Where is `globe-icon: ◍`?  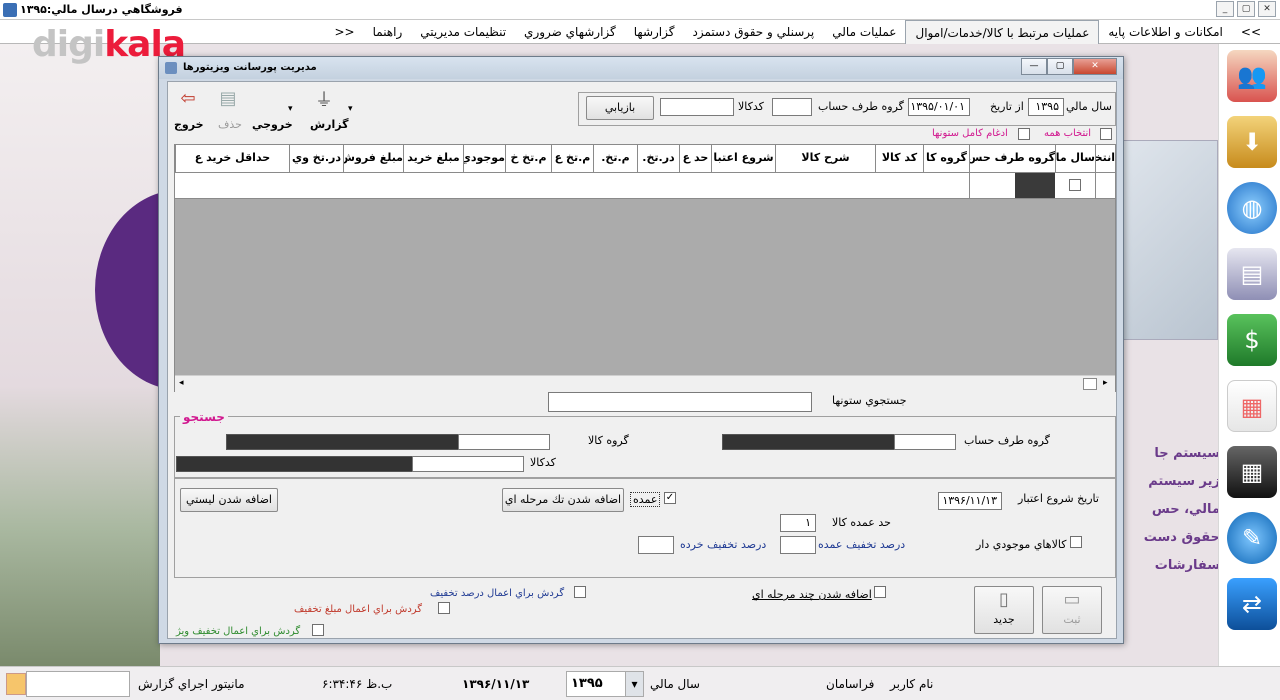 globe-icon: ◍ is located at coordinates (1252, 208).